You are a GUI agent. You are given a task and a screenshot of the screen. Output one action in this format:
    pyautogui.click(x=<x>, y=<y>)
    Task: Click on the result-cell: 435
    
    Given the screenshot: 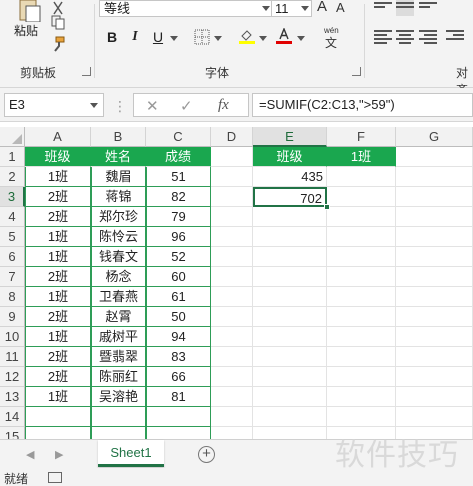 What is the action you would take?
    pyautogui.click(x=290, y=177)
    